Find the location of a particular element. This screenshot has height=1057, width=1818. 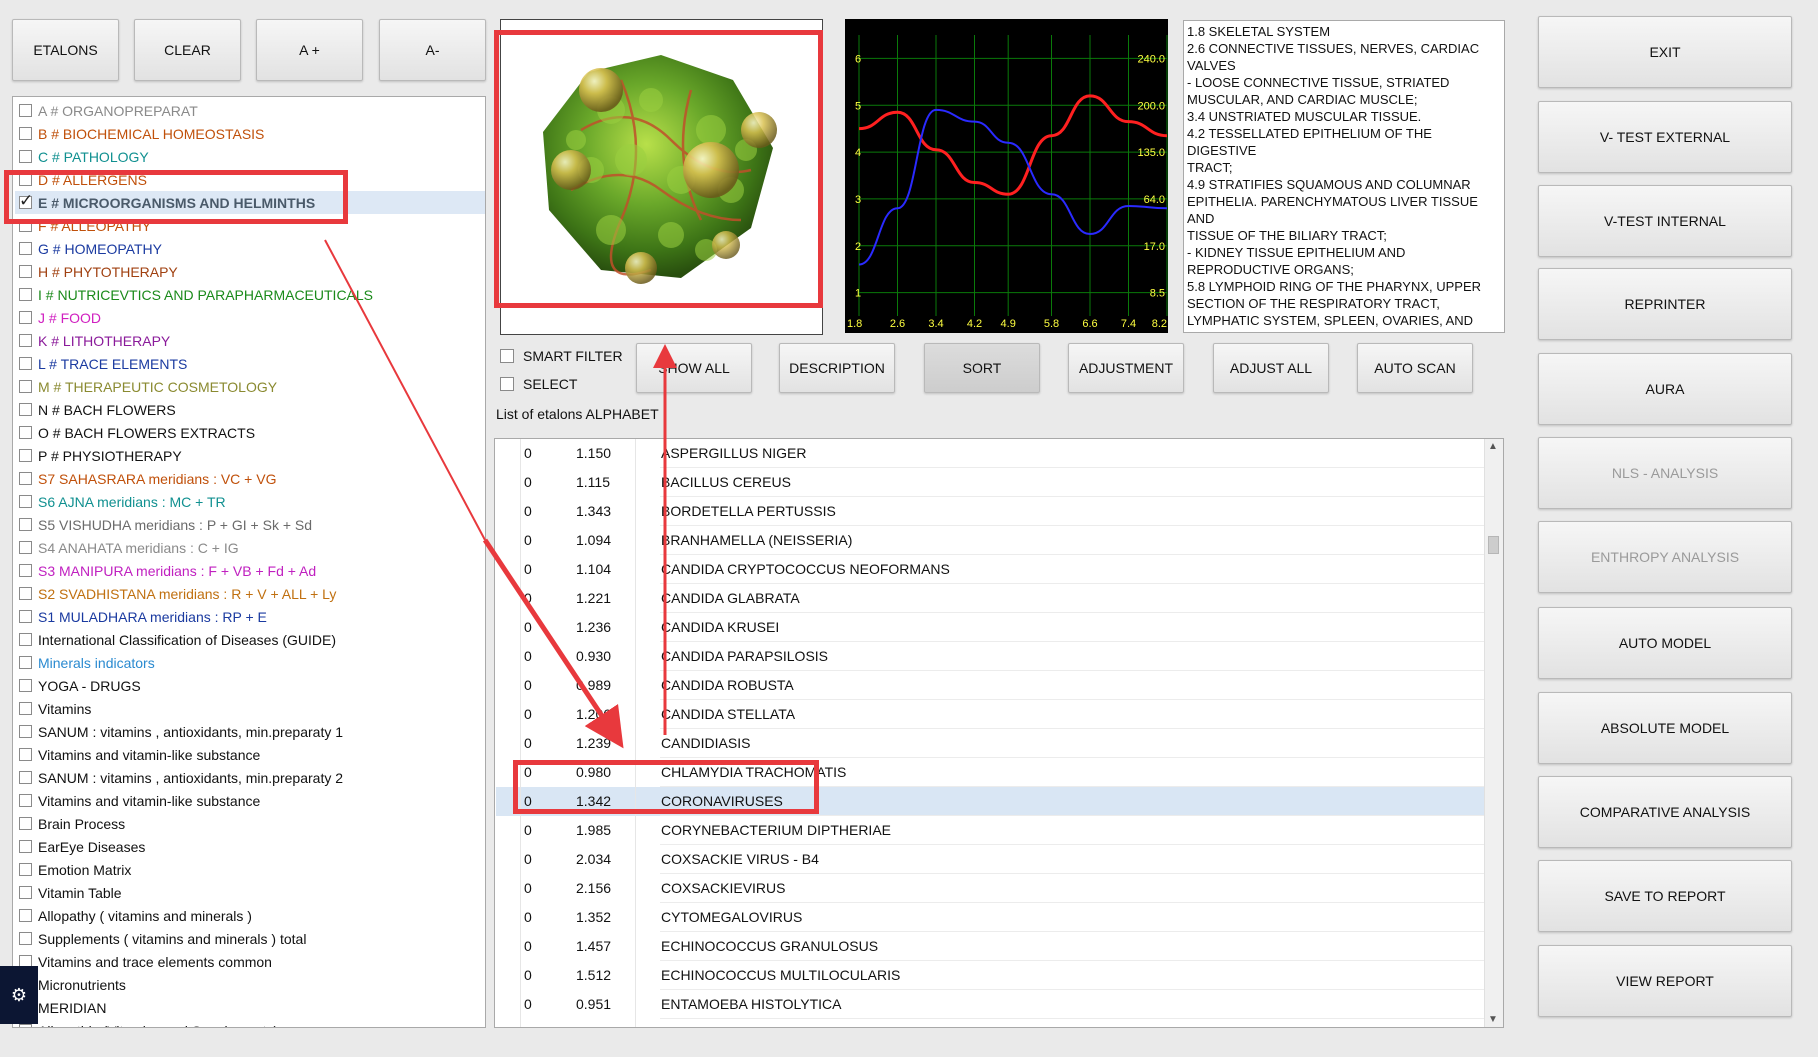

category-item: Minerals indicators is located at coordinates (250, 662).